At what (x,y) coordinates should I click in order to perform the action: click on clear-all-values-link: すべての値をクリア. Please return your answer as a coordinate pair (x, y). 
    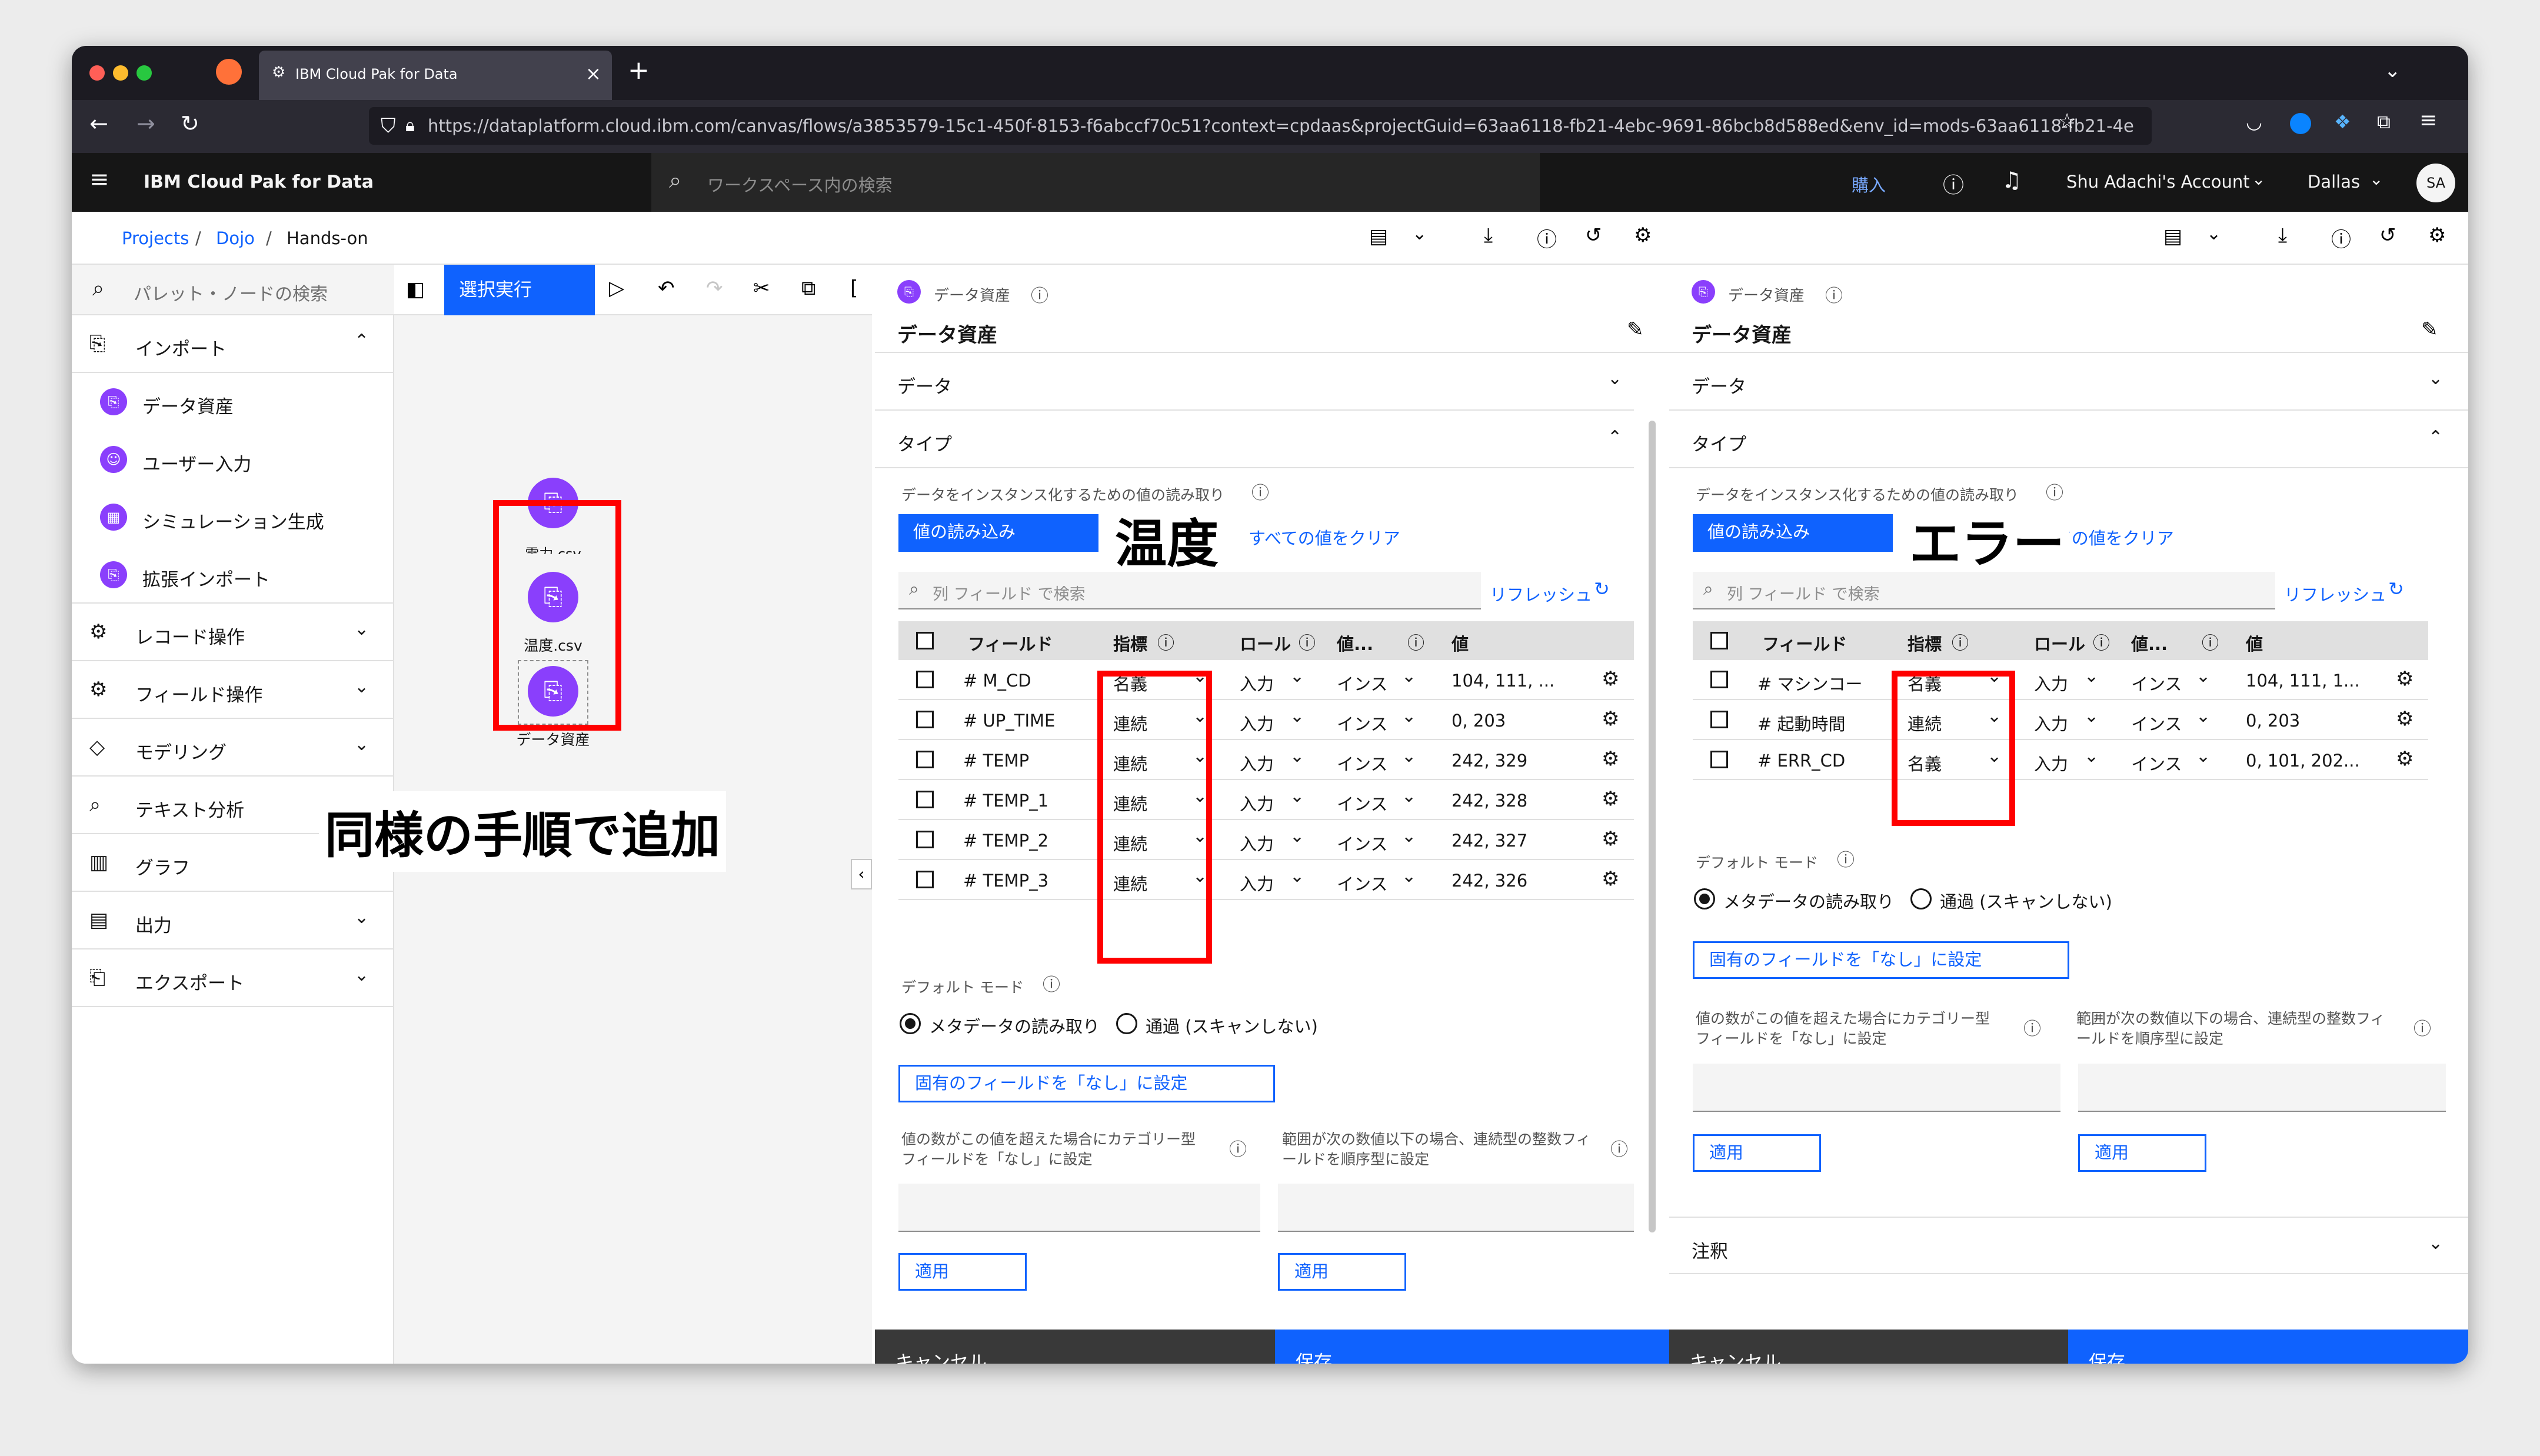
    Looking at the image, I should click on (1325, 537).